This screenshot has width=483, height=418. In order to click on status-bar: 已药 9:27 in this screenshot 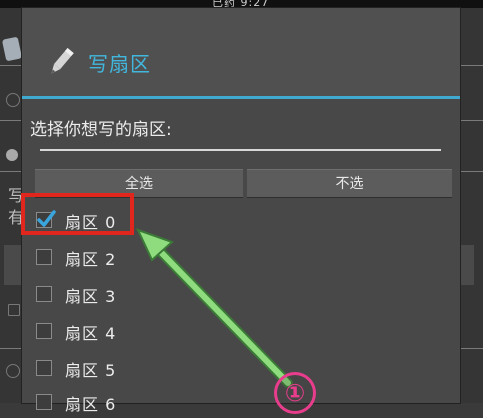, I will do `click(241, 4)`.